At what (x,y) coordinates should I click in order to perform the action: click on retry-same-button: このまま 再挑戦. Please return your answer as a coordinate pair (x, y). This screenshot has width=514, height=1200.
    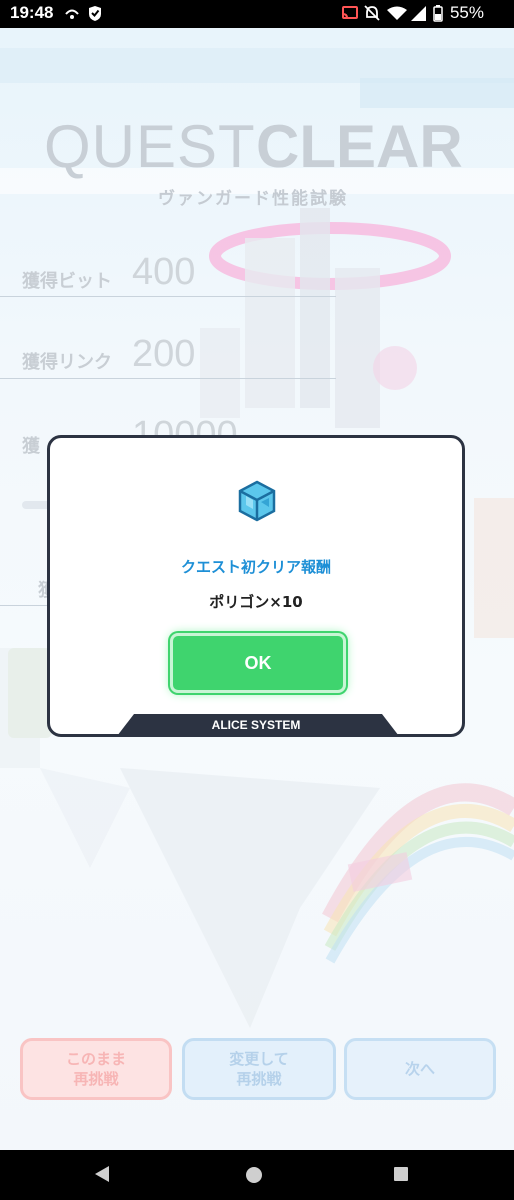
    Looking at the image, I should click on (96, 1069).